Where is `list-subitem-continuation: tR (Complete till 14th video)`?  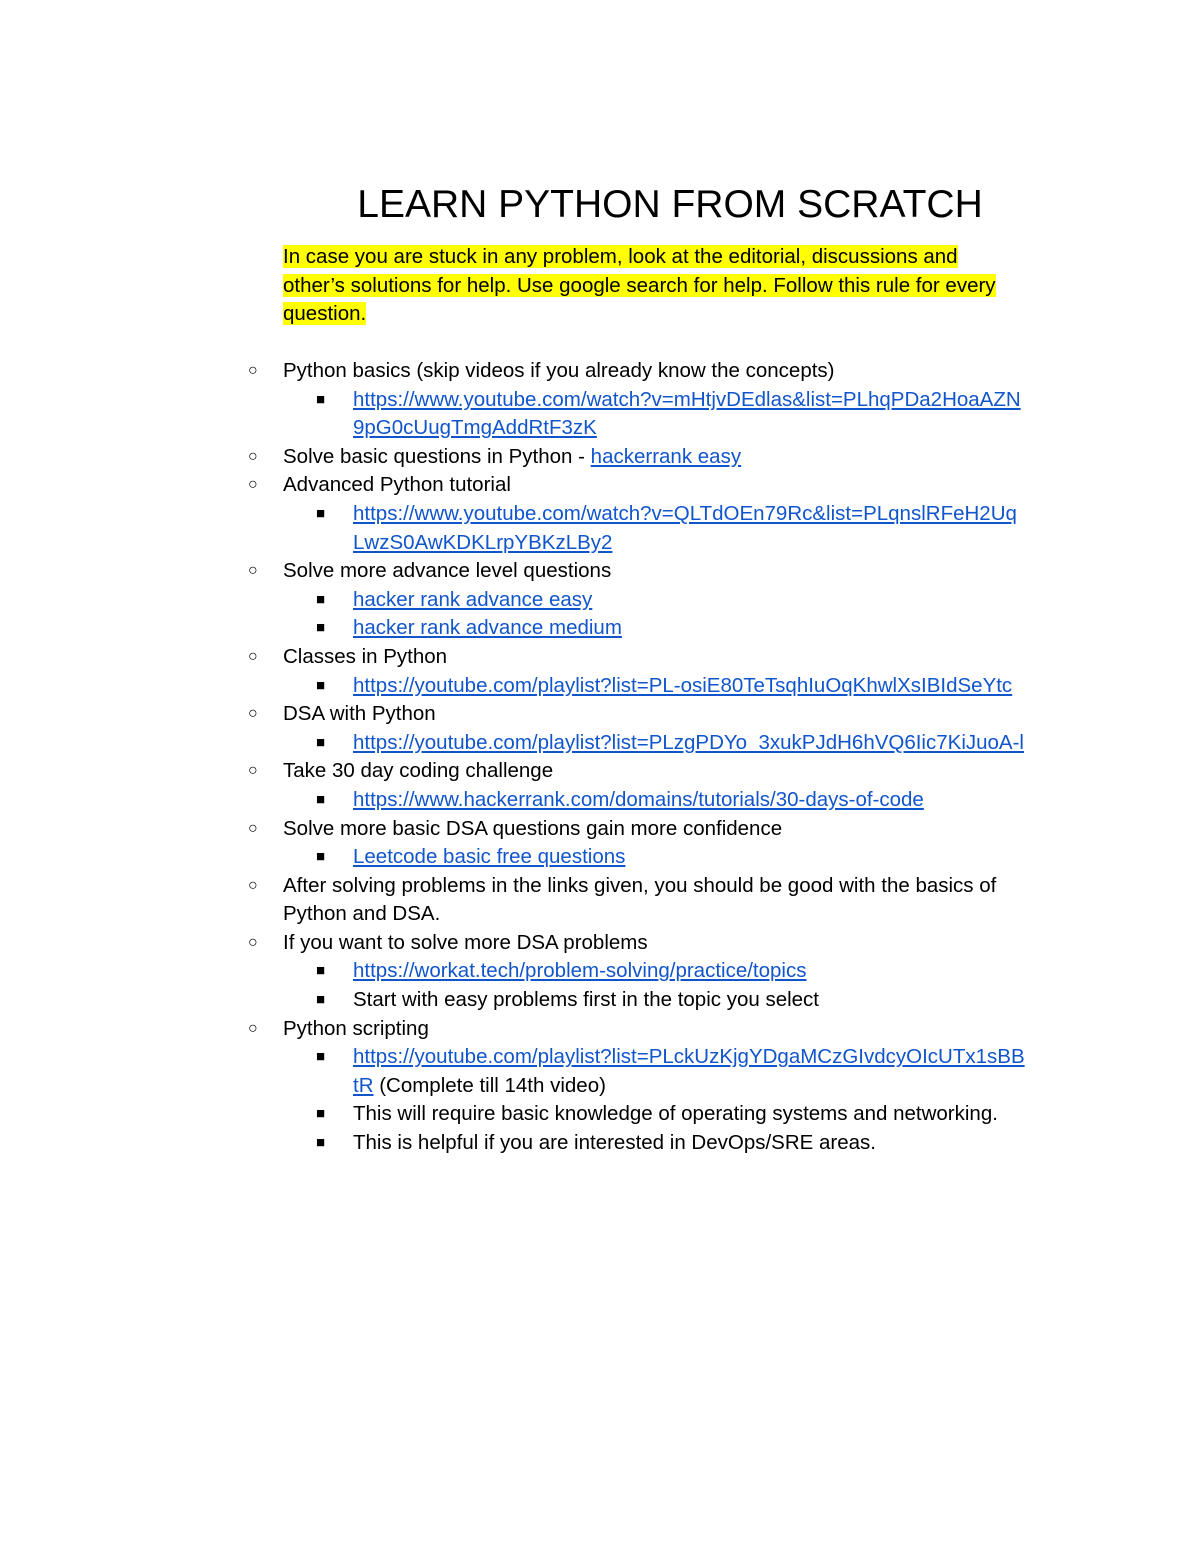 list-subitem-continuation: tR (Complete till 14th video) is located at coordinates (600, 1086).